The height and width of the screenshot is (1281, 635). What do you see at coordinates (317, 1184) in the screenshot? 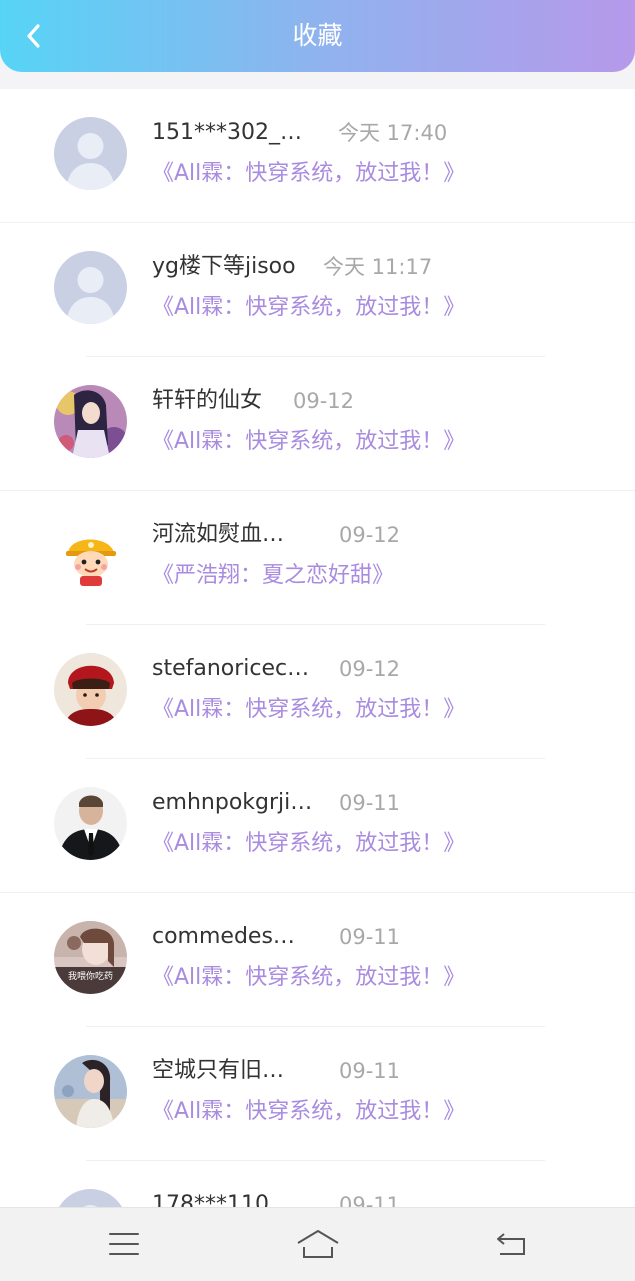
I see `list-item: 178***110_… 09-11` at bounding box center [317, 1184].